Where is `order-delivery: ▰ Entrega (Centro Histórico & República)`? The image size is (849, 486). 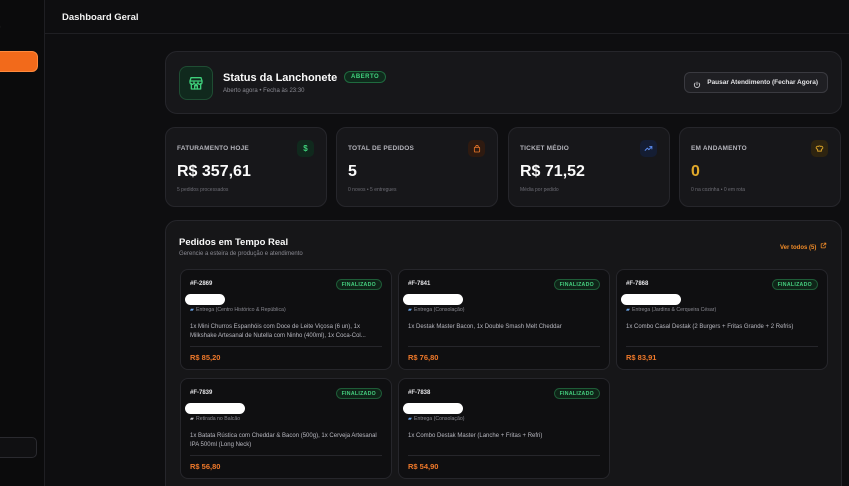
order-delivery: ▰ Entrega (Centro Histórico & República) is located at coordinates (238, 310).